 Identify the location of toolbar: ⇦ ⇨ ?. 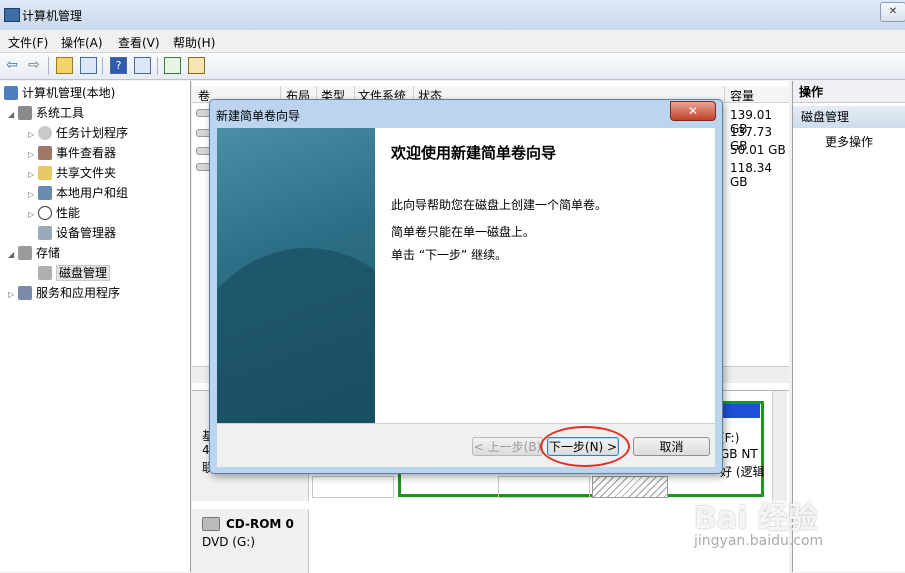
(452, 66).